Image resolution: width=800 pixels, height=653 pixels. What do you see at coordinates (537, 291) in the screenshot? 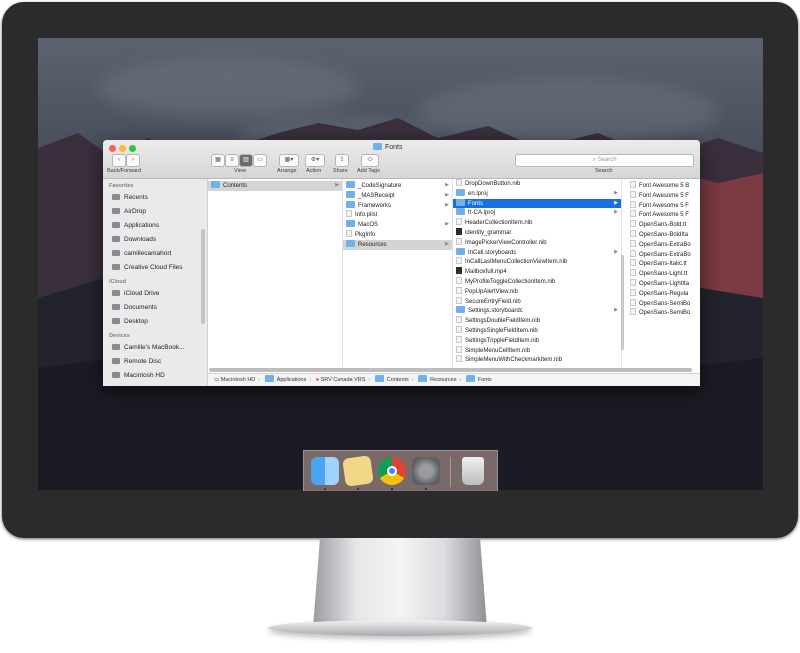
I see `list-item: PopUpAlertView.nib` at bounding box center [537, 291].